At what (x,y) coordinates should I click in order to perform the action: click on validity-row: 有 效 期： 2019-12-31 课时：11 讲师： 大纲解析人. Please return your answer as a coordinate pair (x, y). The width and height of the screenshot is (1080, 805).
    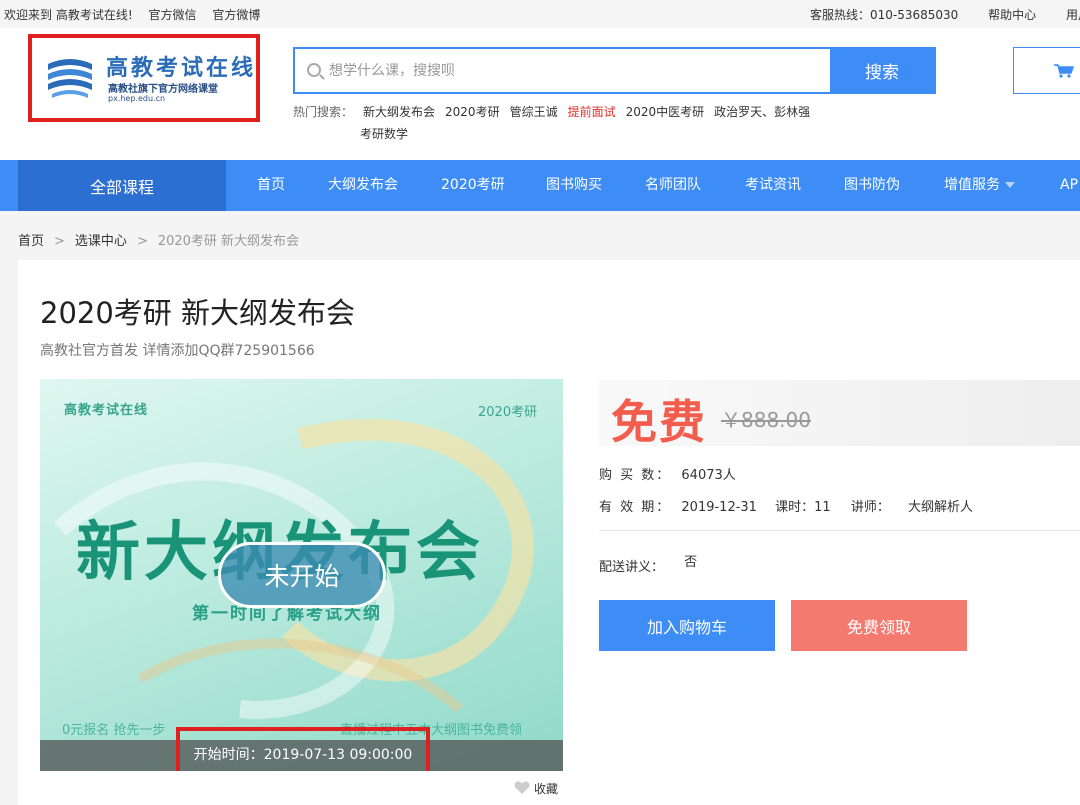
    Looking at the image, I should click on (786, 505).